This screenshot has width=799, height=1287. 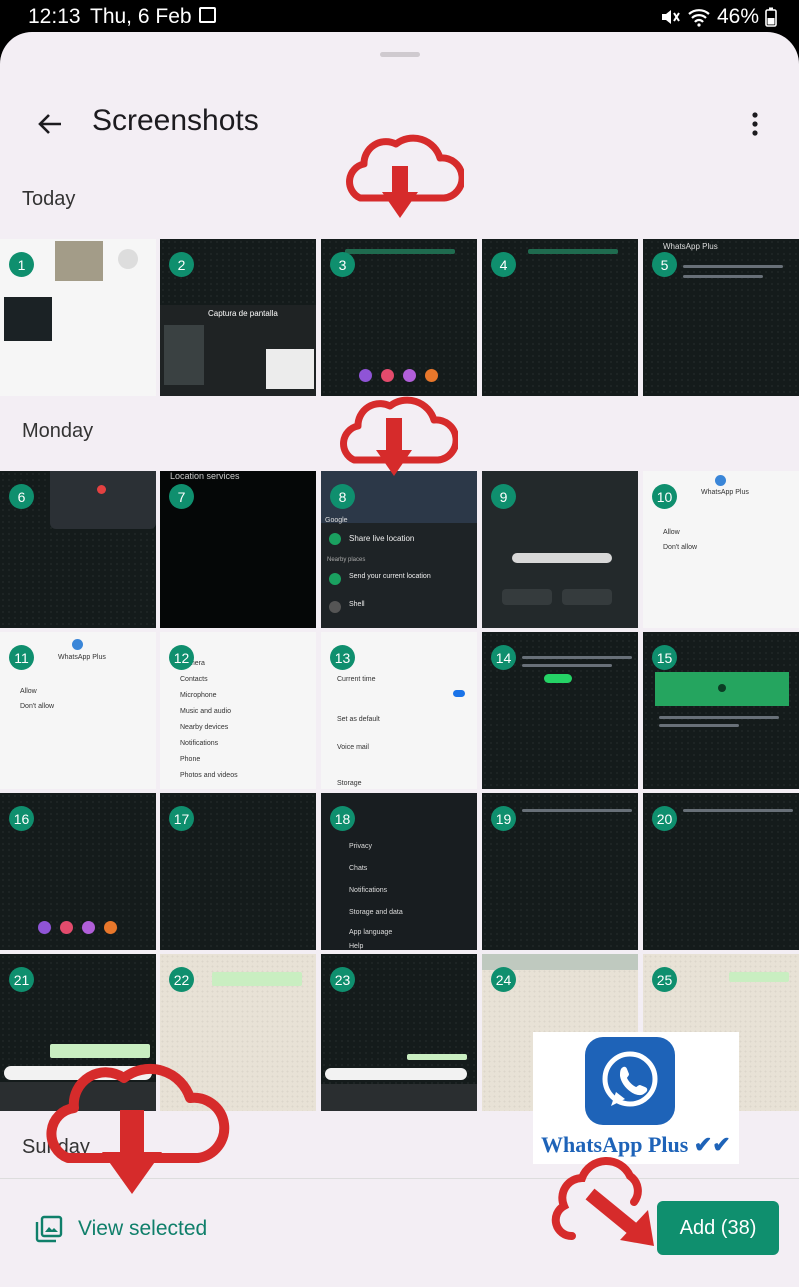 What do you see at coordinates (737, 16) in the screenshot?
I see `battery-percent: 46%` at bounding box center [737, 16].